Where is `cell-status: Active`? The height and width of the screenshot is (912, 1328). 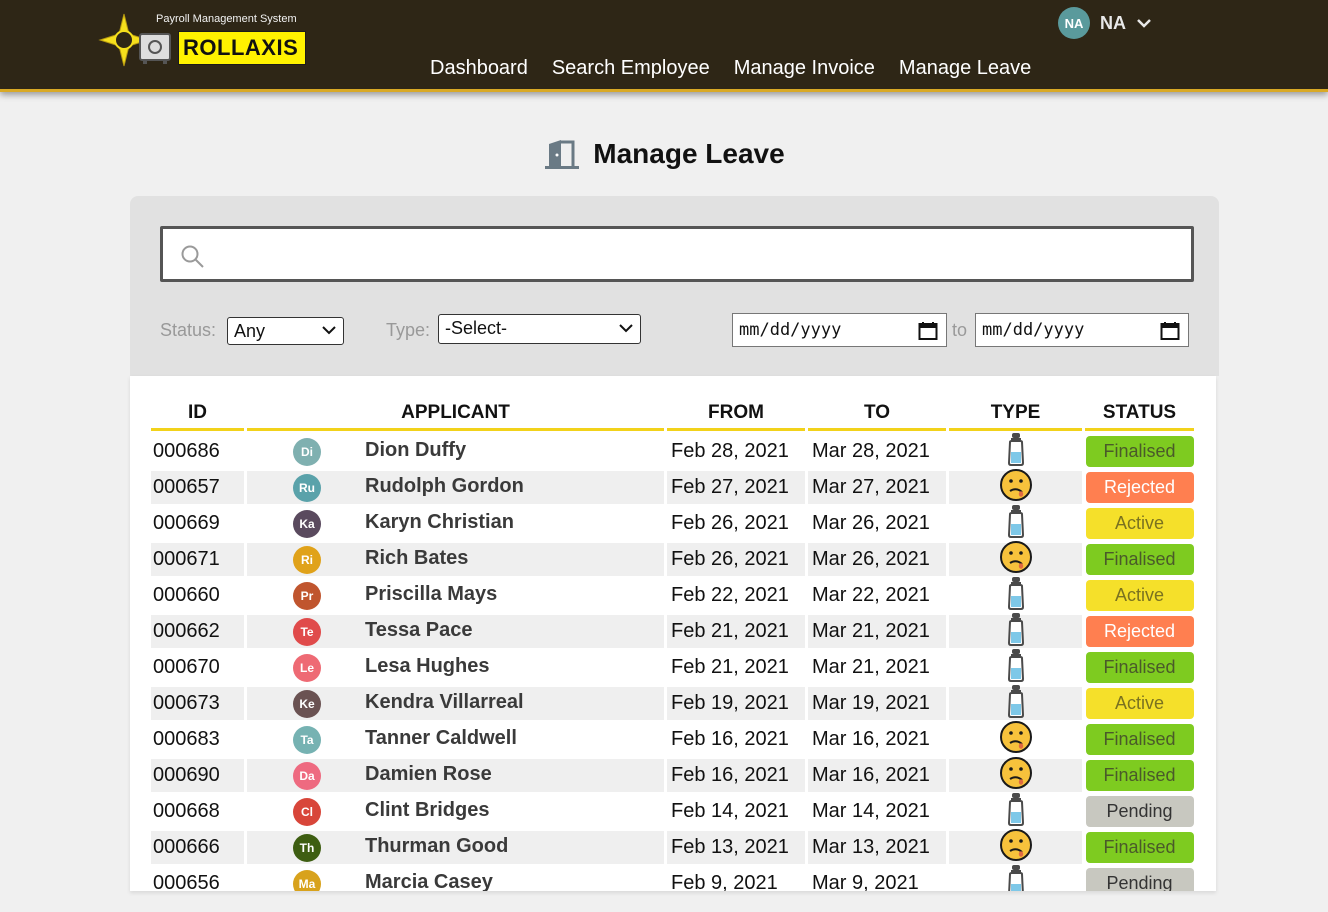
cell-status: Active is located at coordinates (1139, 595).